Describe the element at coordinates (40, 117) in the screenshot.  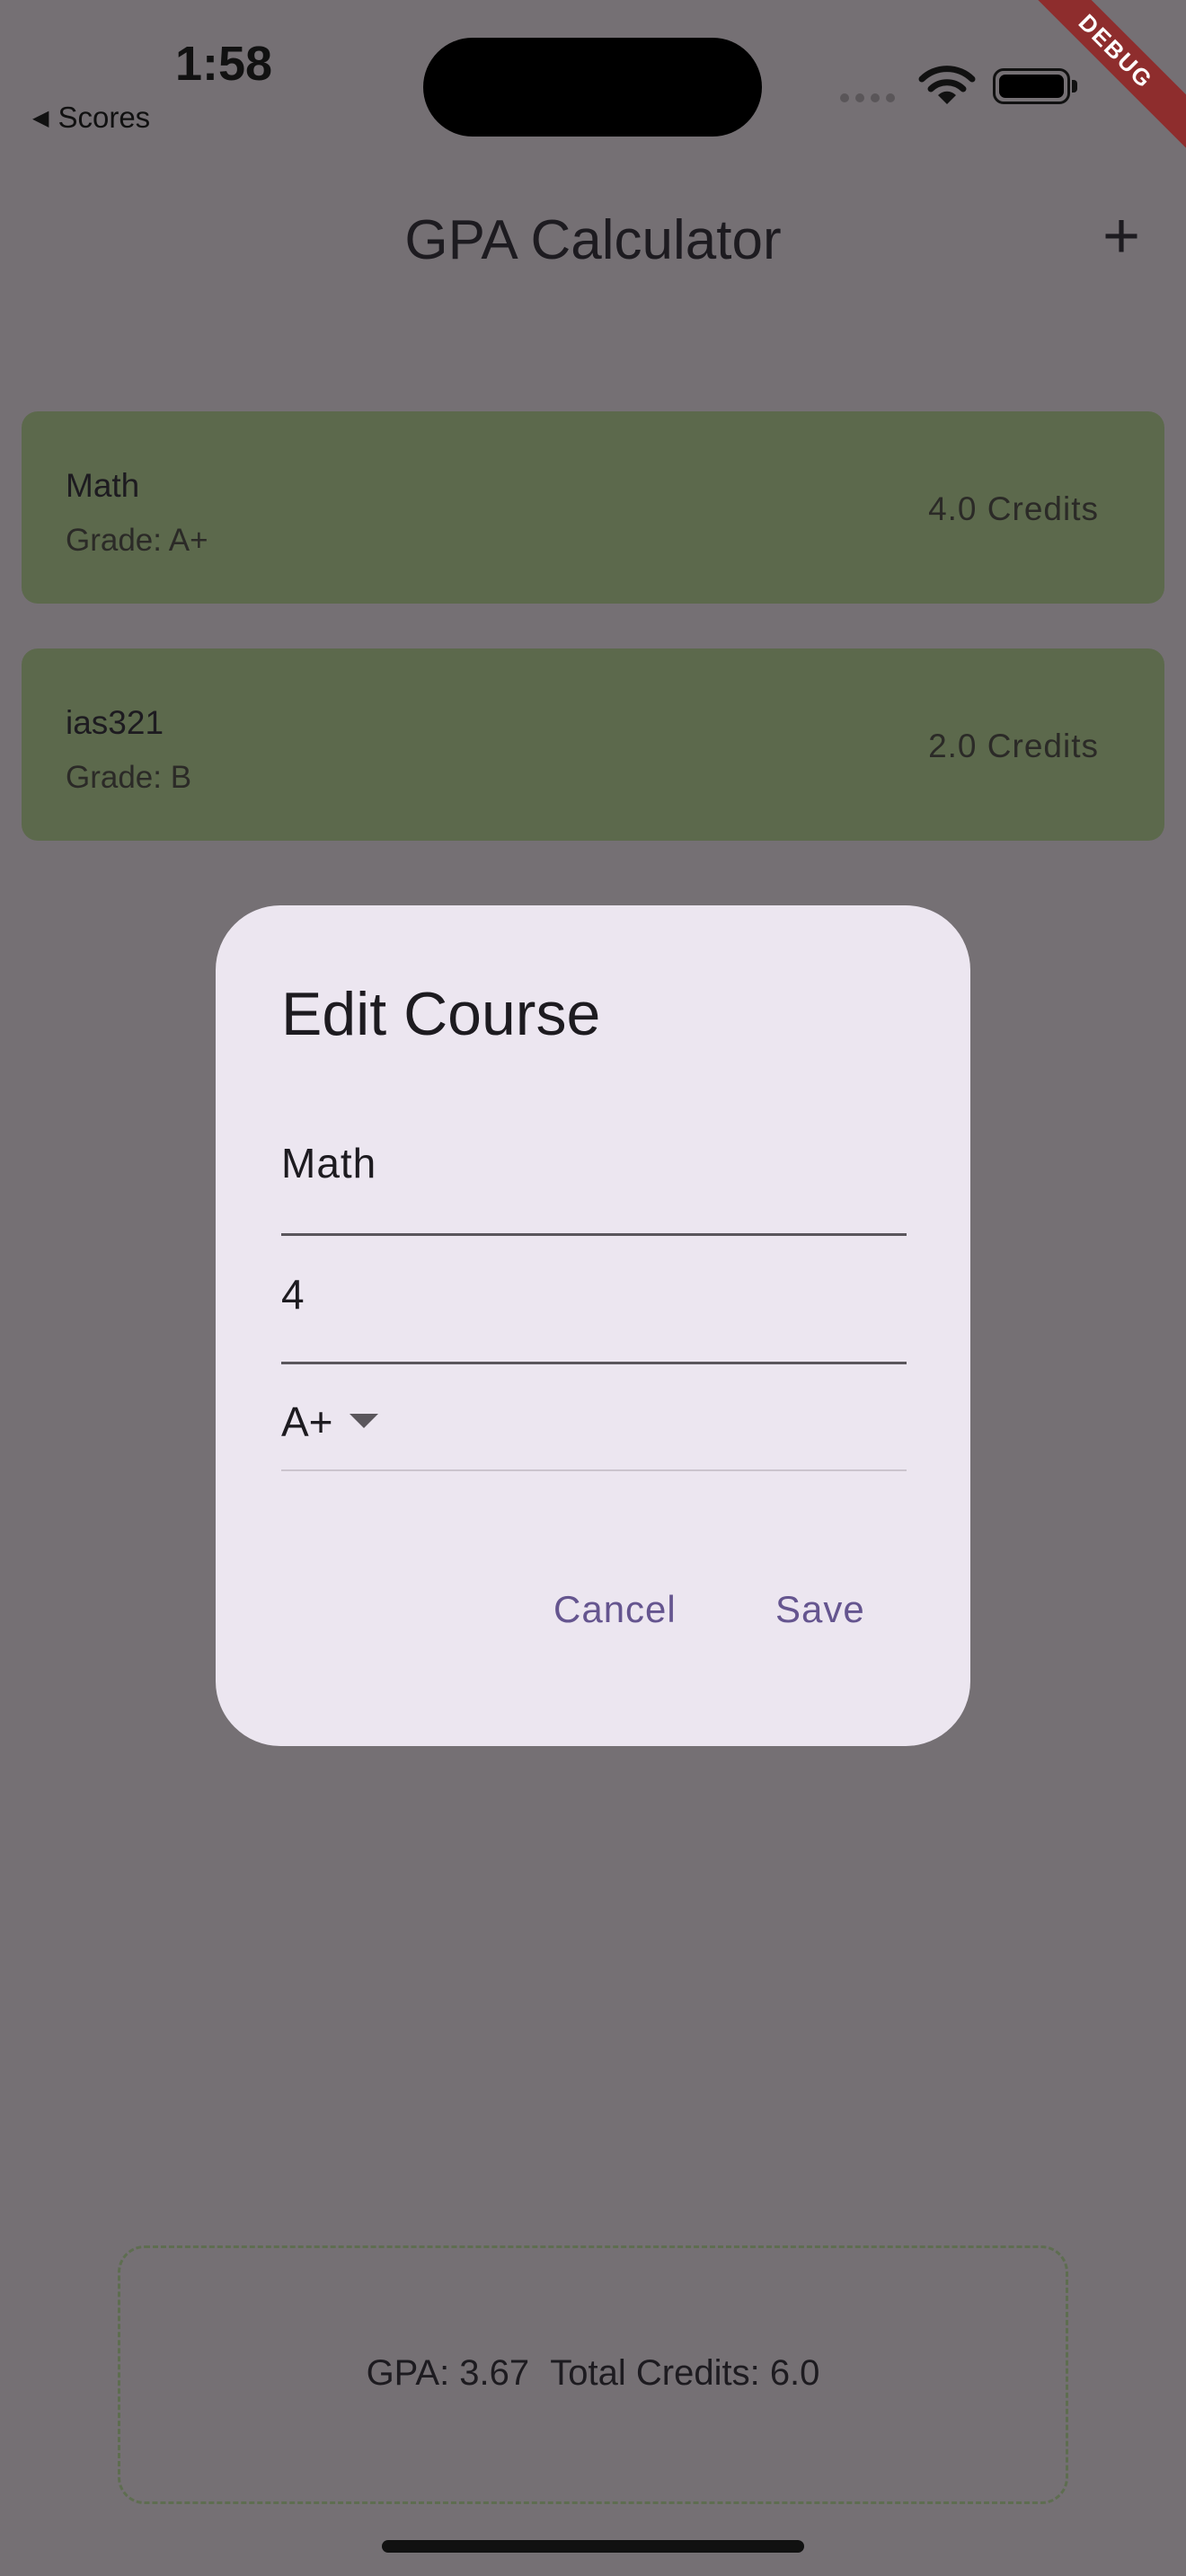
I see `back-arrow-icon: ◀` at that location.